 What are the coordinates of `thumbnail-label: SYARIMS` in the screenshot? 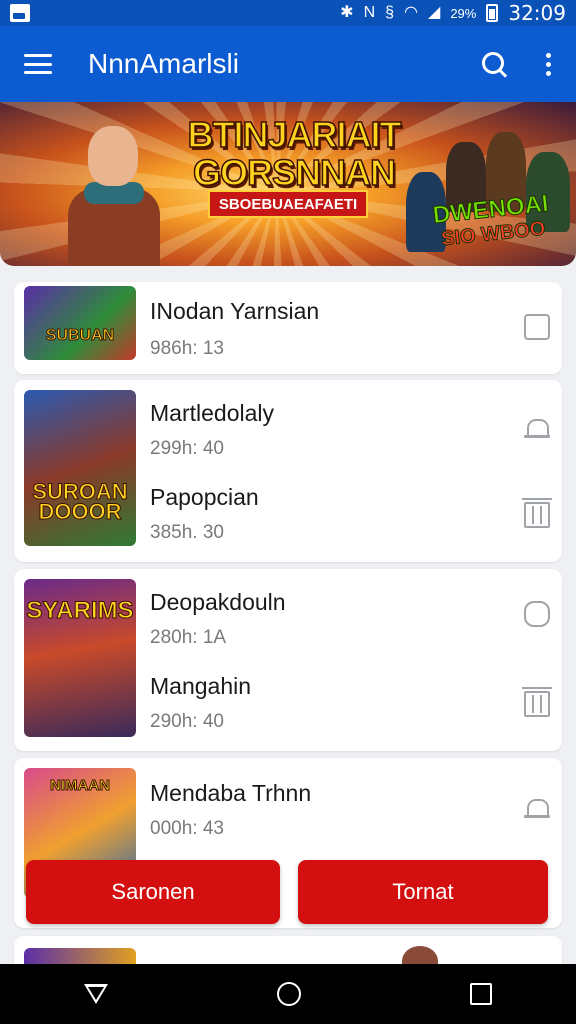 It's located at (80, 610).